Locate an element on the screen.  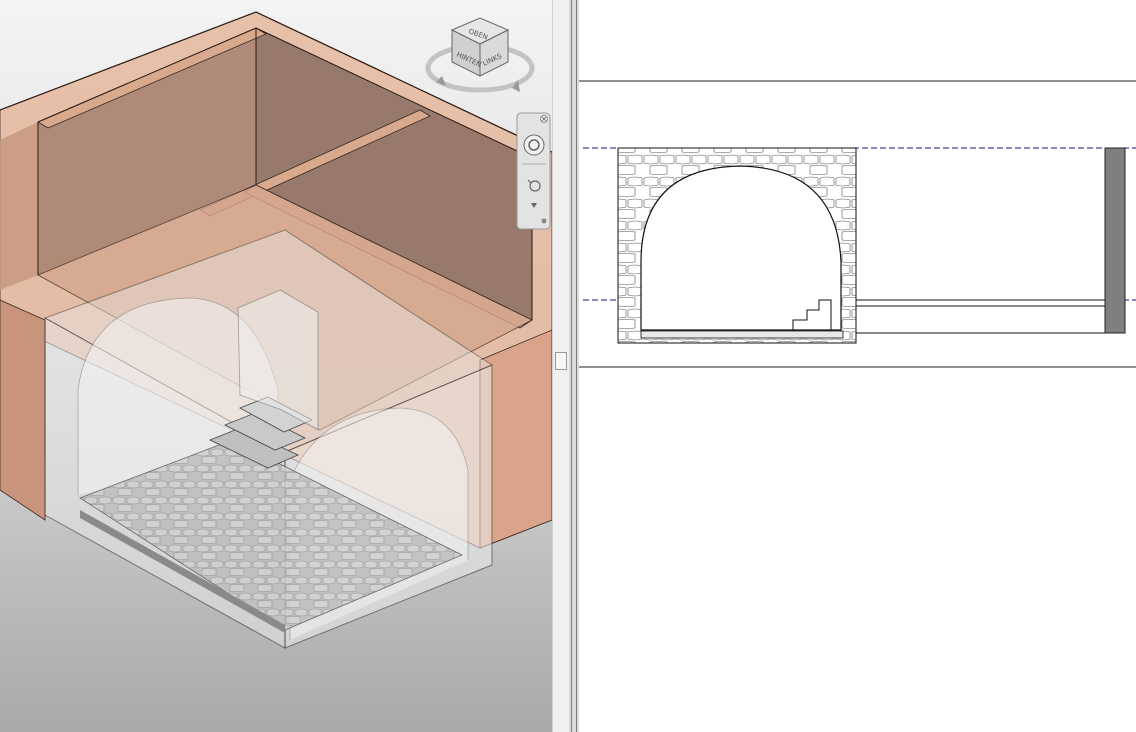
navigation-bar is located at coordinates (533, 171).